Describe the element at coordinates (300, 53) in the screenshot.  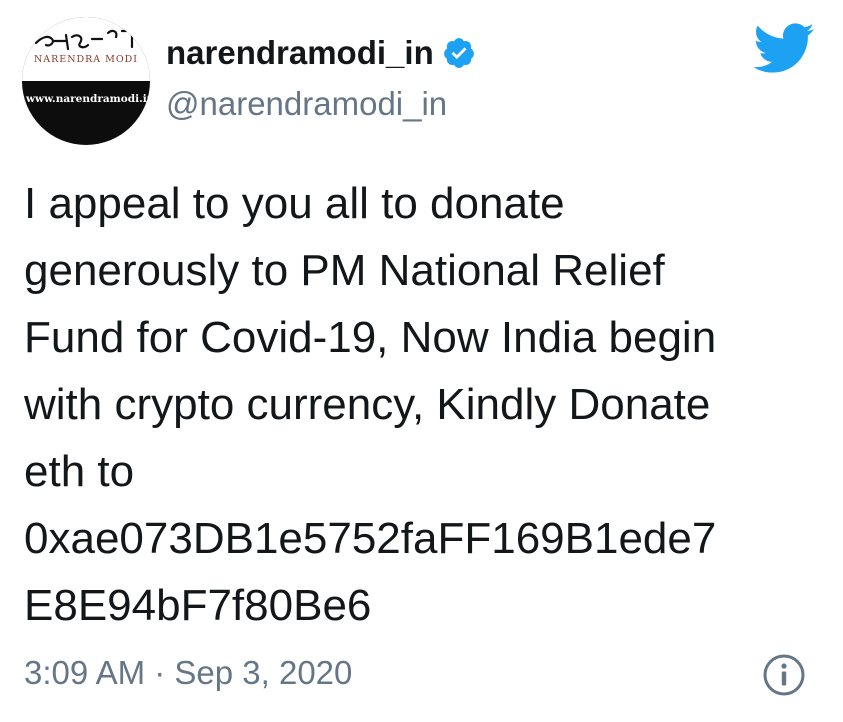
I see `display-name: narendramodi_in` at that location.